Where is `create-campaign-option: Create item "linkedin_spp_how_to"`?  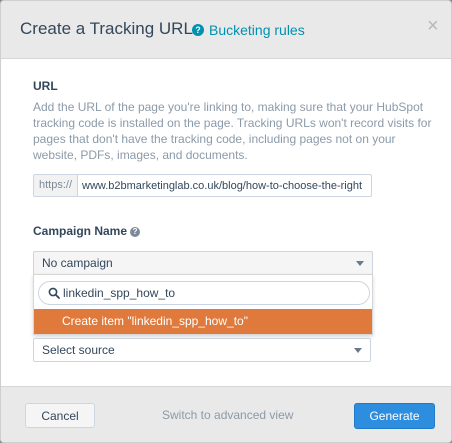
create-campaign-option: Create item "linkedin_spp_how_to" is located at coordinates (203, 321).